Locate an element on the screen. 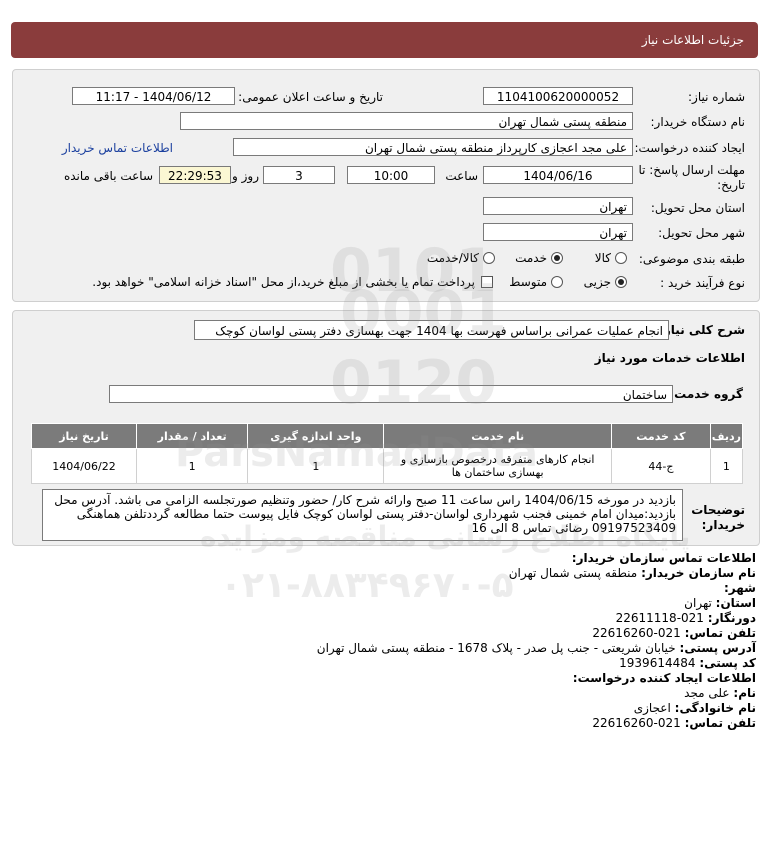 Image resolution: width=770 pixels, height=845 pixels. services-heading: اطلاعات خدمات مورد نیاز is located at coordinates (669, 358).